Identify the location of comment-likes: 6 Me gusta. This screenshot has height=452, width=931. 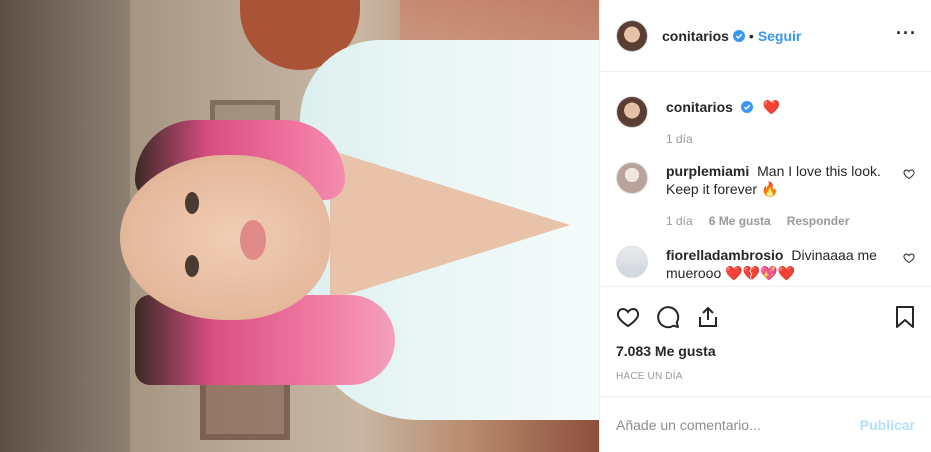
(740, 221).